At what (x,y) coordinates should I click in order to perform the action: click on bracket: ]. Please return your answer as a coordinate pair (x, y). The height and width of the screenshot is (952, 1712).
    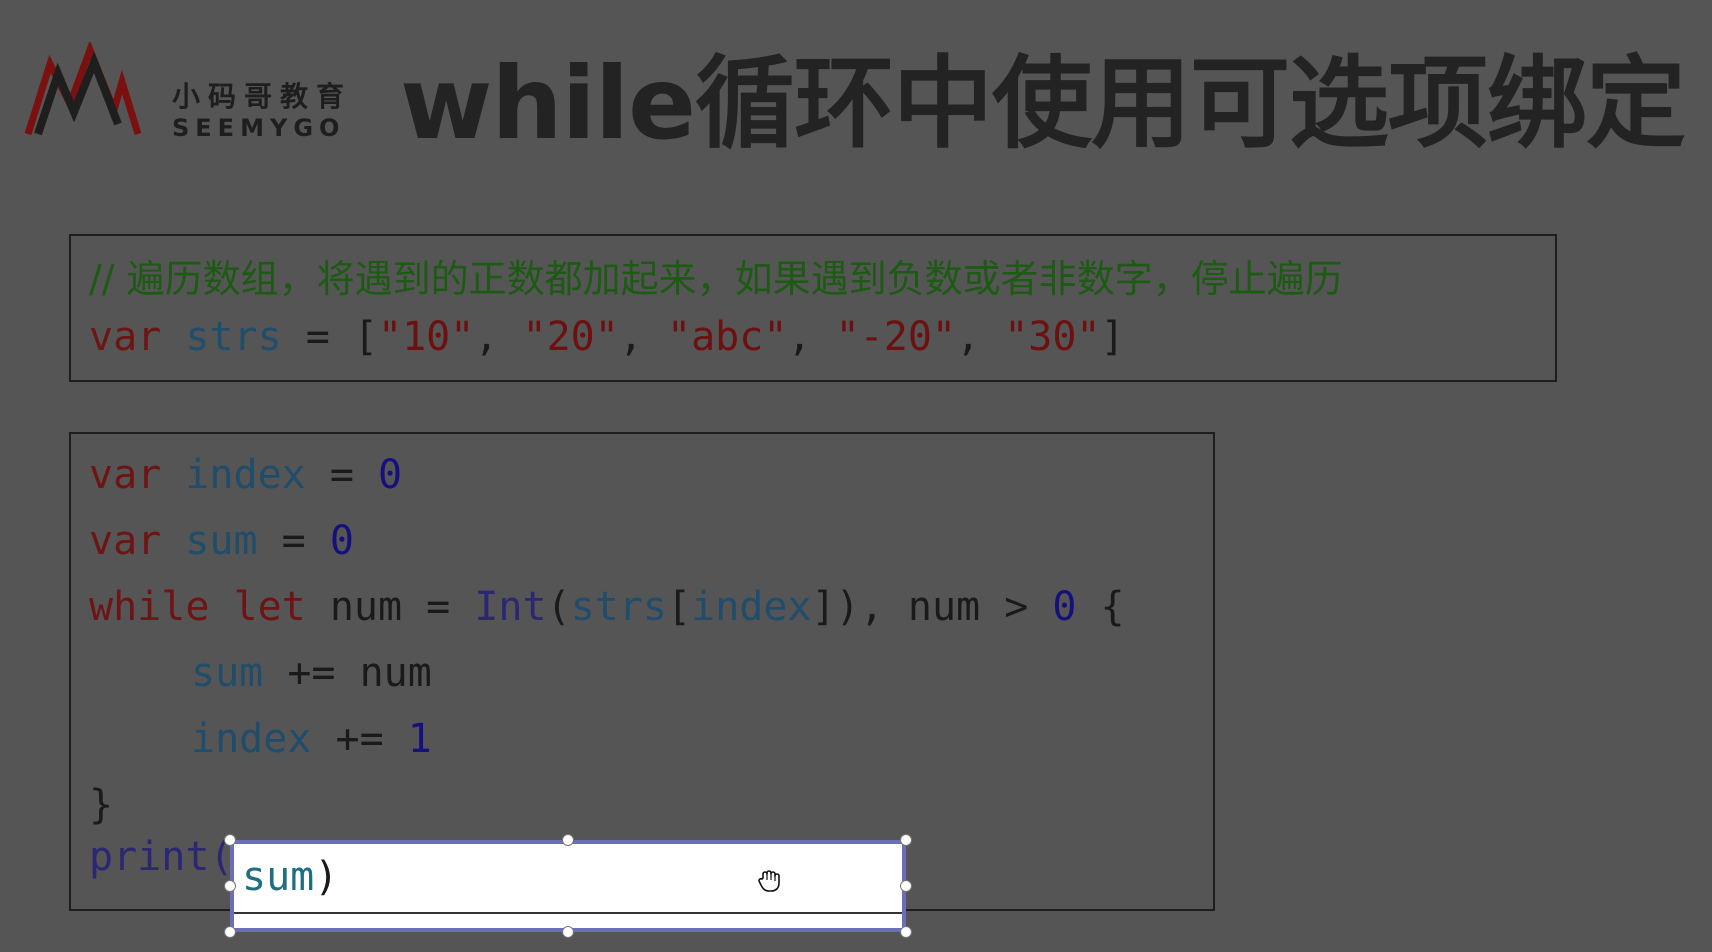
    Looking at the image, I should click on (1112, 337).